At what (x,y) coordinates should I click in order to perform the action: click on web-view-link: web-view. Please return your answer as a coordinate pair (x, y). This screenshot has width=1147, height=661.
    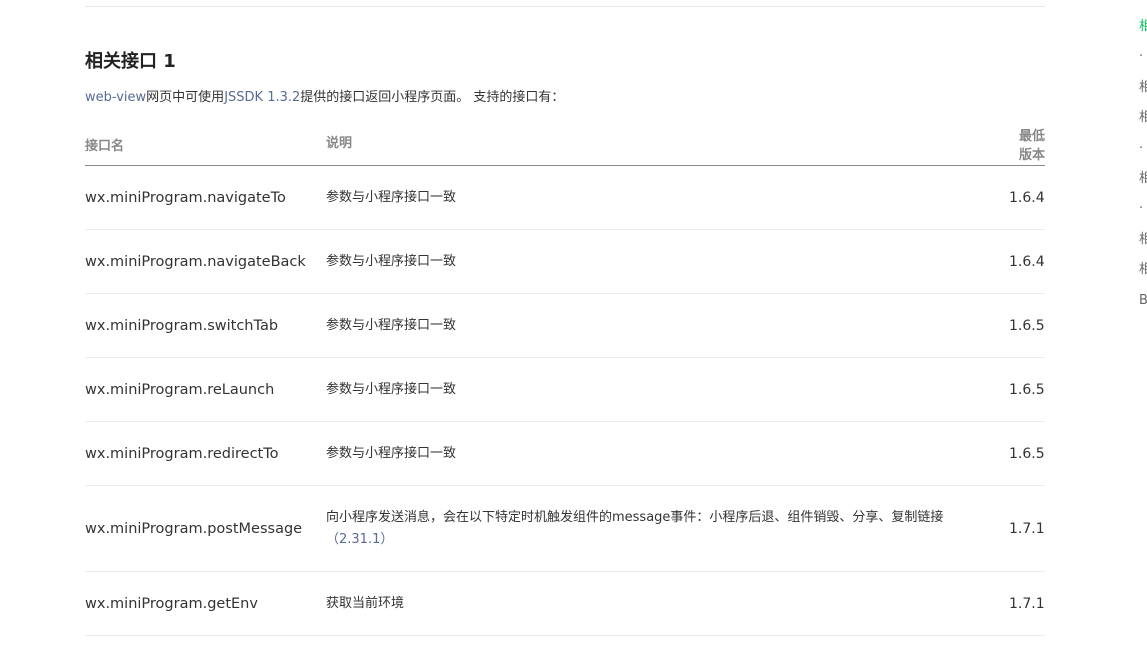
    Looking at the image, I should click on (115, 97).